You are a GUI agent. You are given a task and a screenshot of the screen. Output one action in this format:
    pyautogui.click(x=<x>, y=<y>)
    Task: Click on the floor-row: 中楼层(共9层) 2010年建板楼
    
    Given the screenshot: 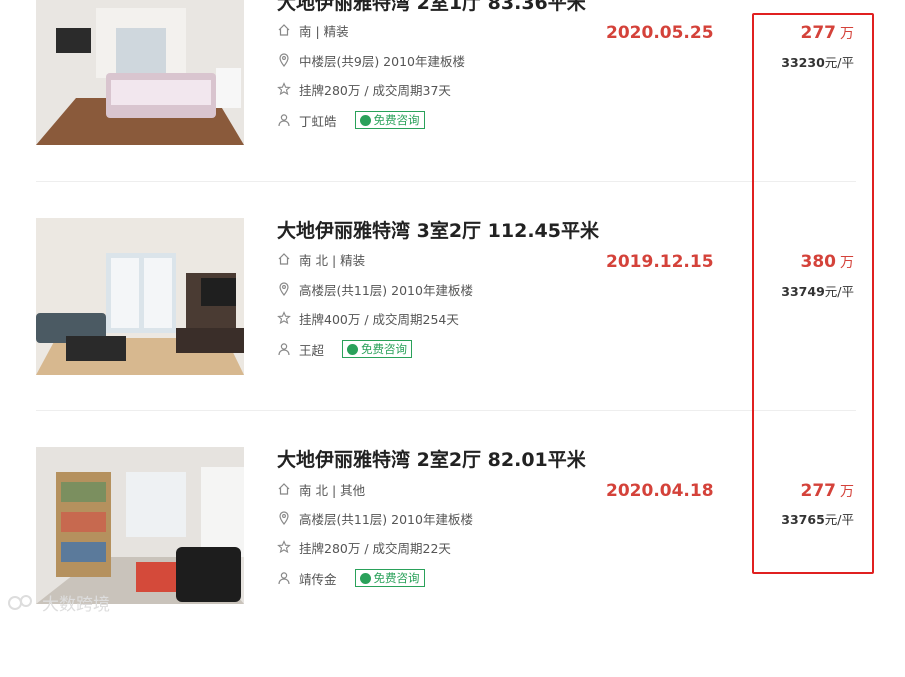 What is the action you would take?
    pyautogui.click(x=371, y=60)
    